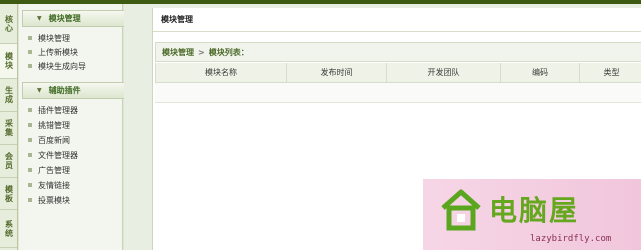 The width and height of the screenshot is (641, 250). Describe the element at coordinates (540, 72) in the screenshot. I see `column-header-encoding: 编码` at that location.